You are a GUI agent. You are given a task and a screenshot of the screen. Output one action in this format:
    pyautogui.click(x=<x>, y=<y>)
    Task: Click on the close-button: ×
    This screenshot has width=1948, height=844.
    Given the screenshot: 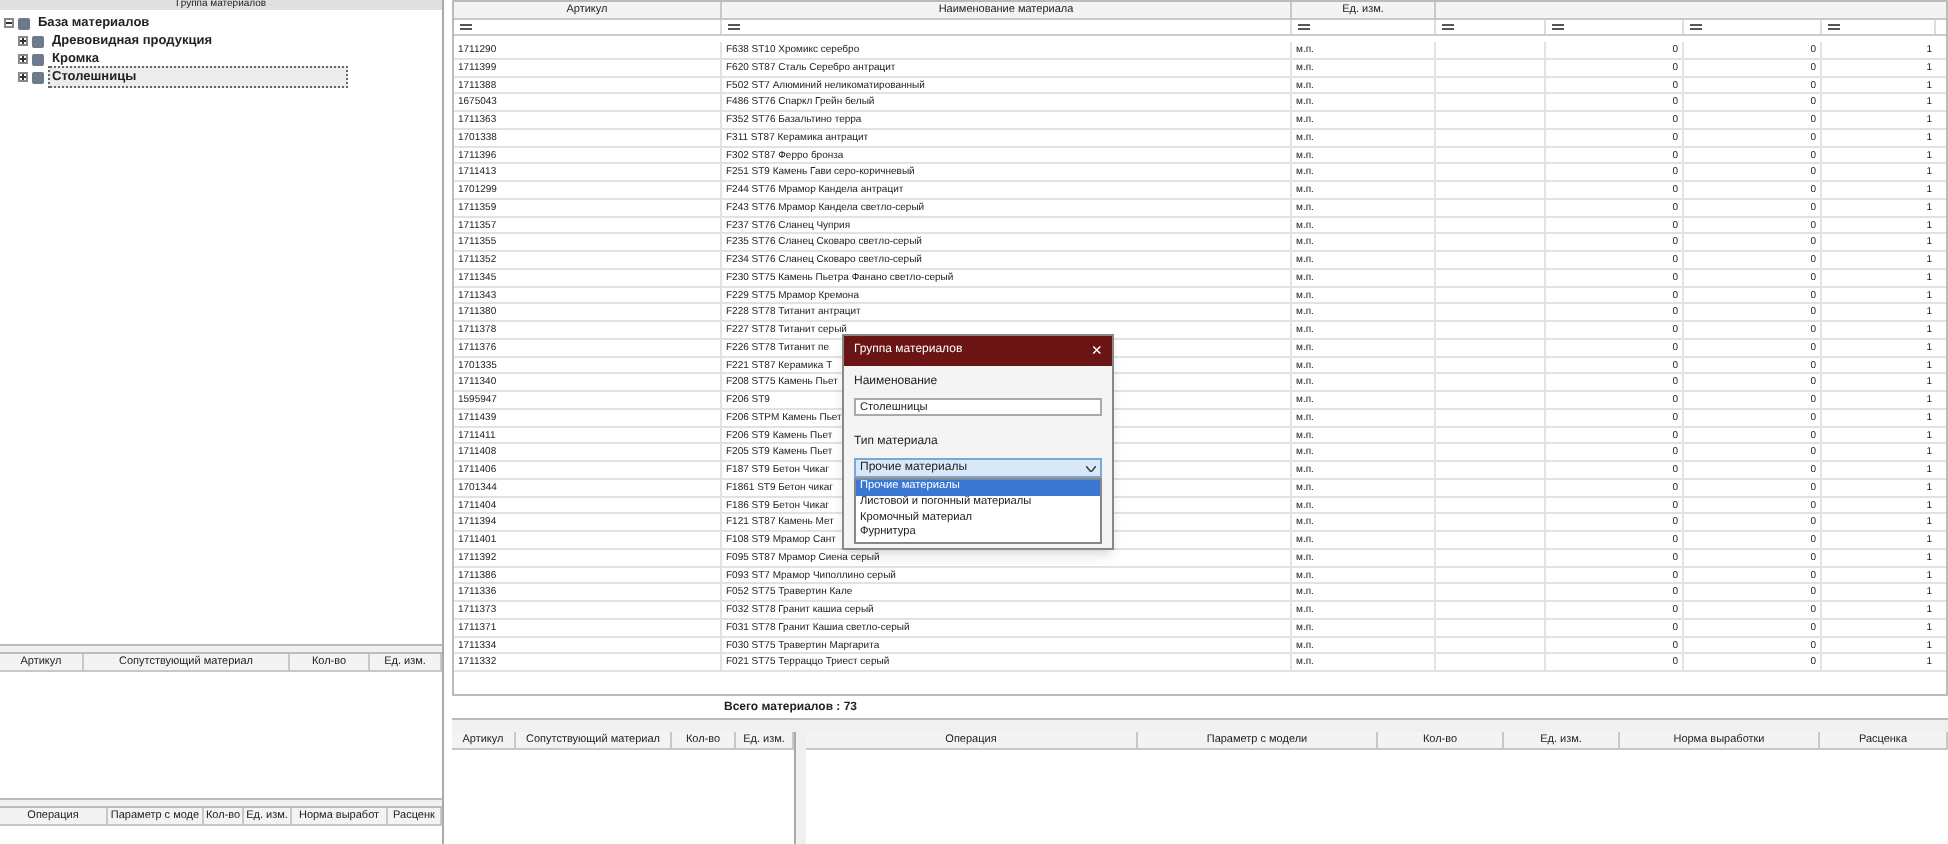 What is the action you would take?
    pyautogui.click(x=1096, y=351)
    